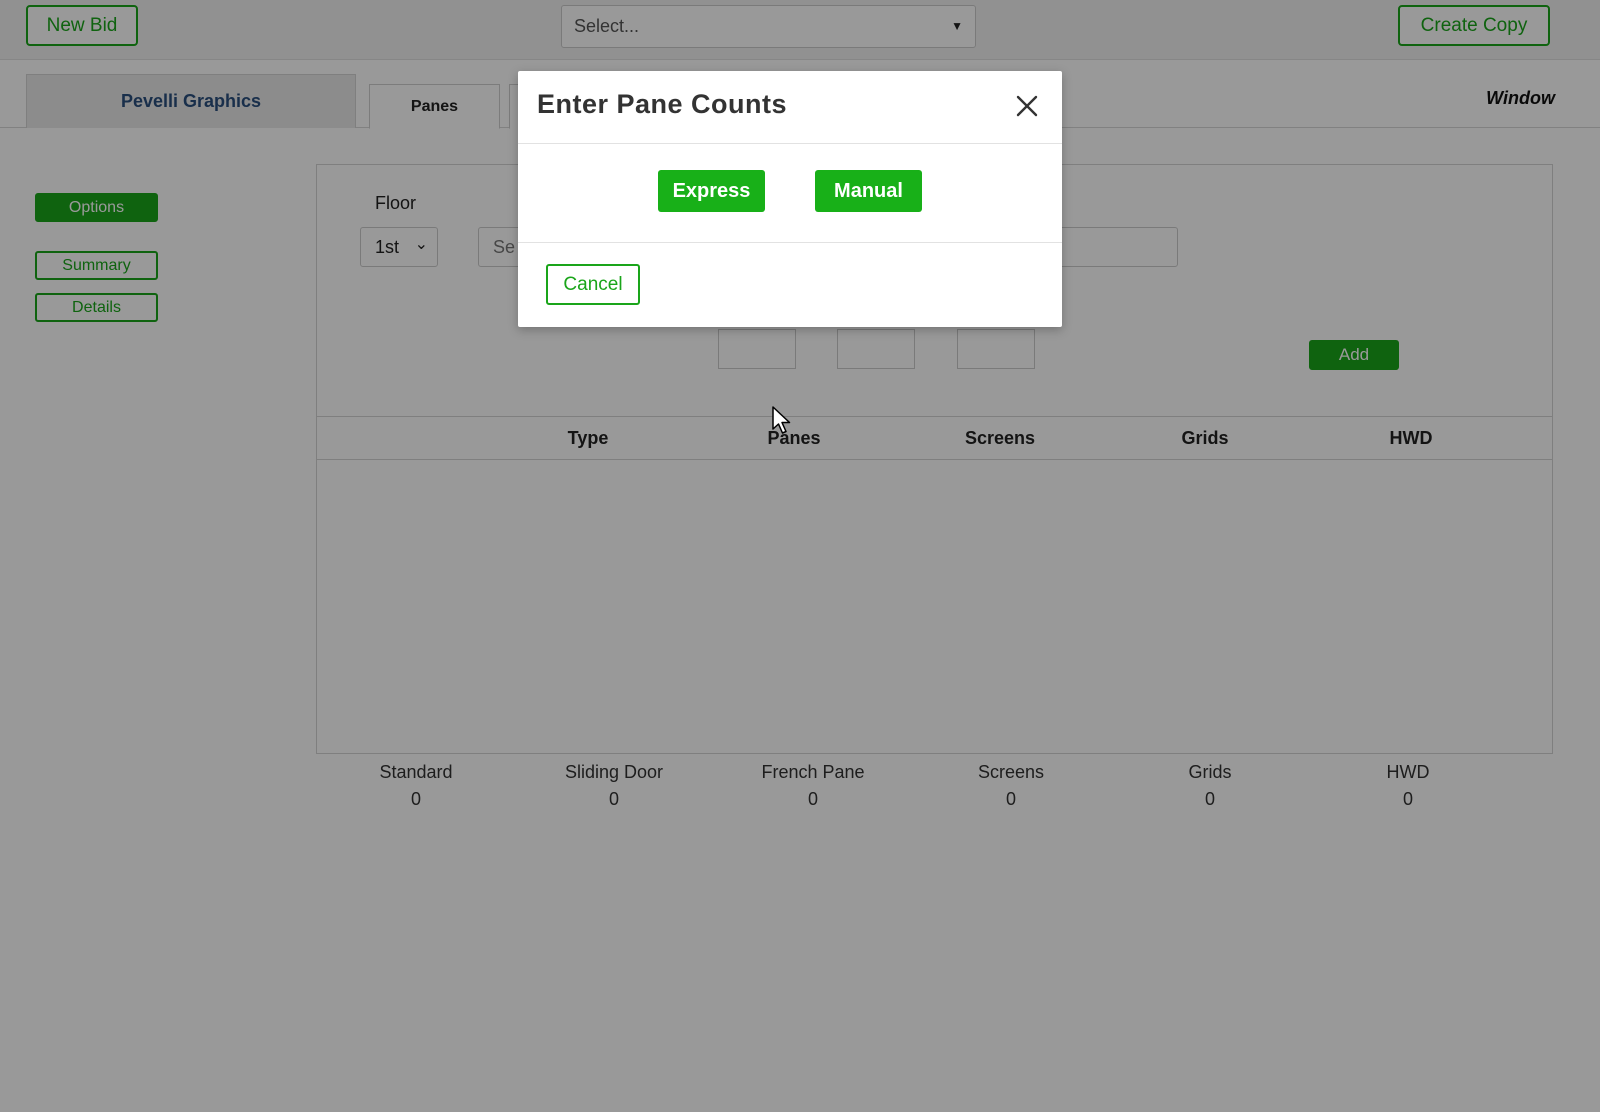 The image size is (1600, 1112). I want to click on express-button: Express, so click(711, 191).